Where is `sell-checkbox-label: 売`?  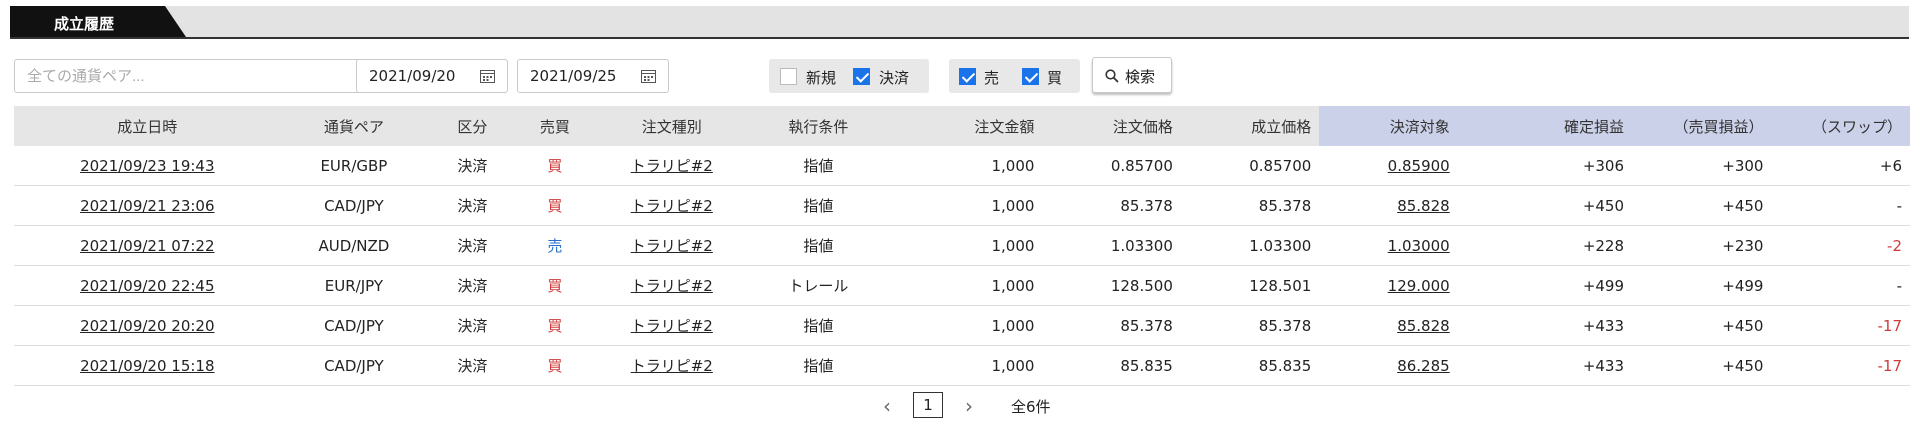
sell-checkbox-label: 売 is located at coordinates (992, 78).